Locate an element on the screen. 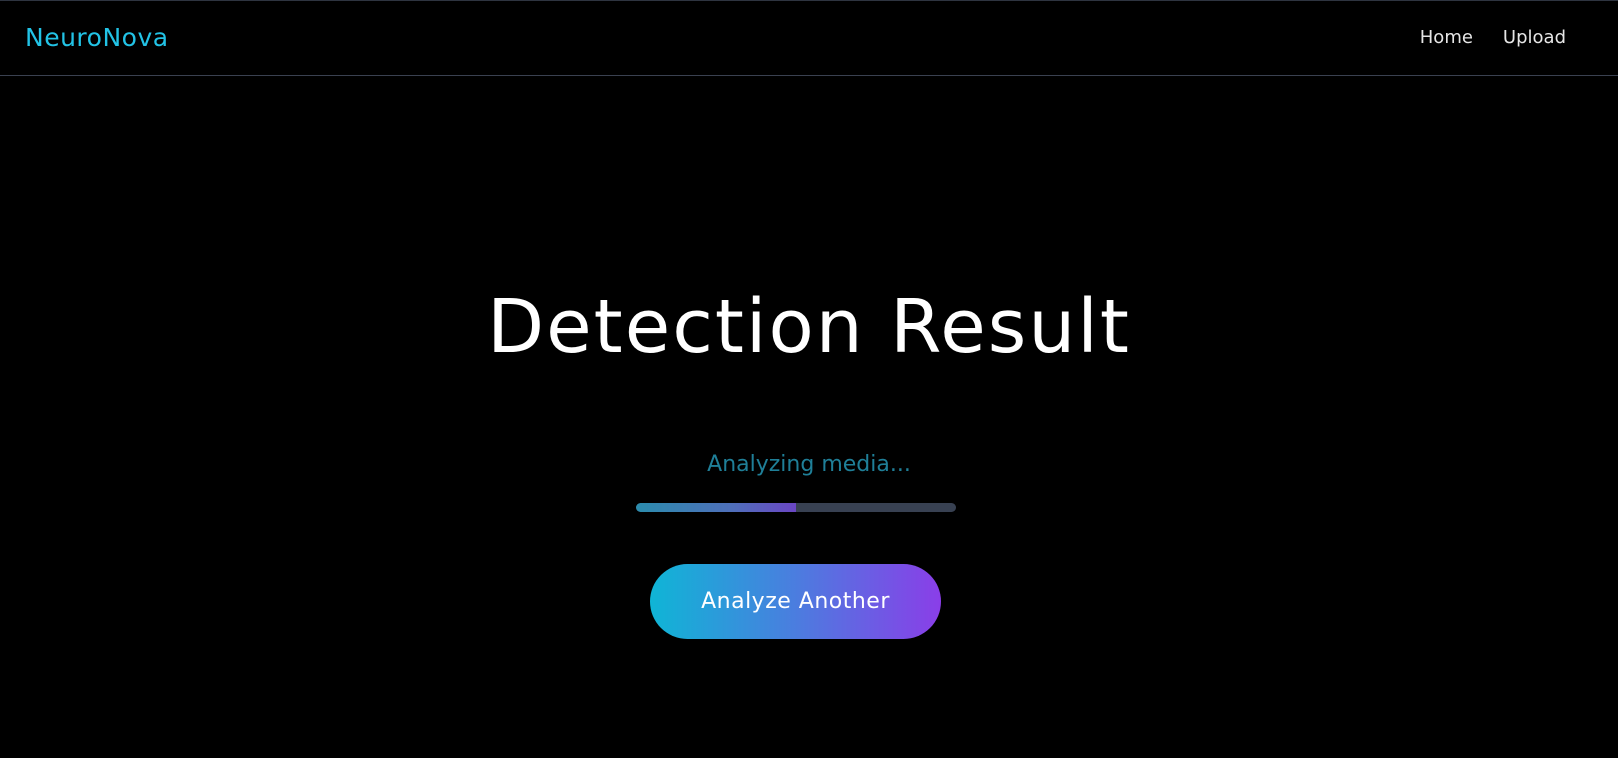 The height and width of the screenshot is (758, 1618). progress-bar-fill is located at coordinates (716, 507).